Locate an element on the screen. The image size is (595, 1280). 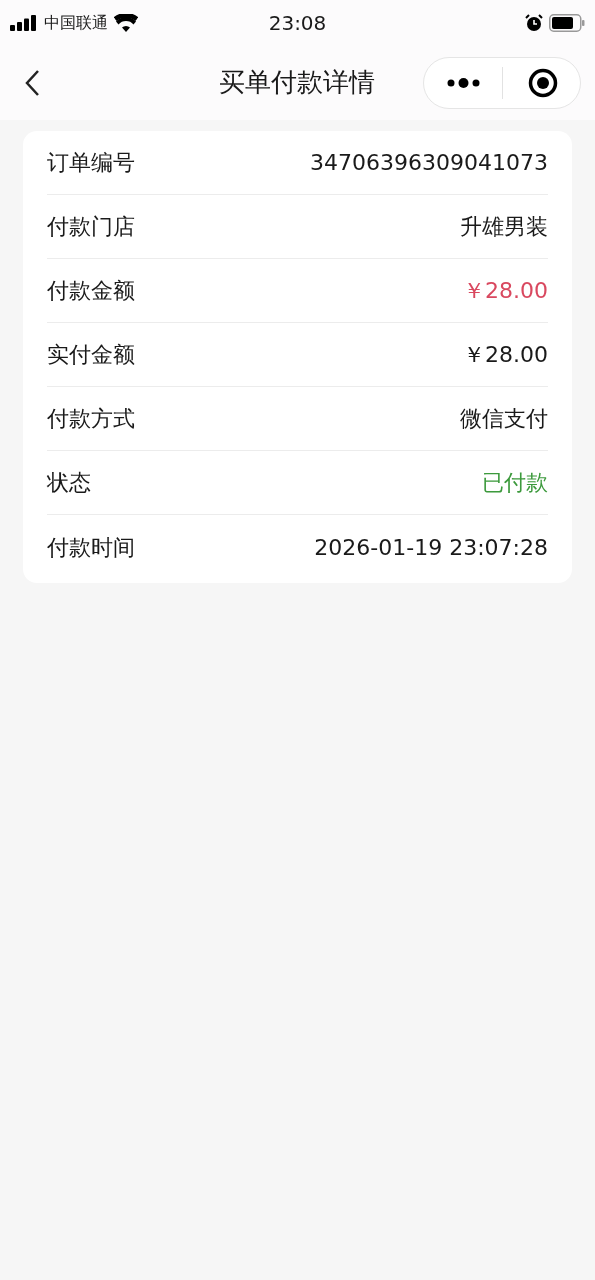
back-icon is located at coordinates (32, 82).